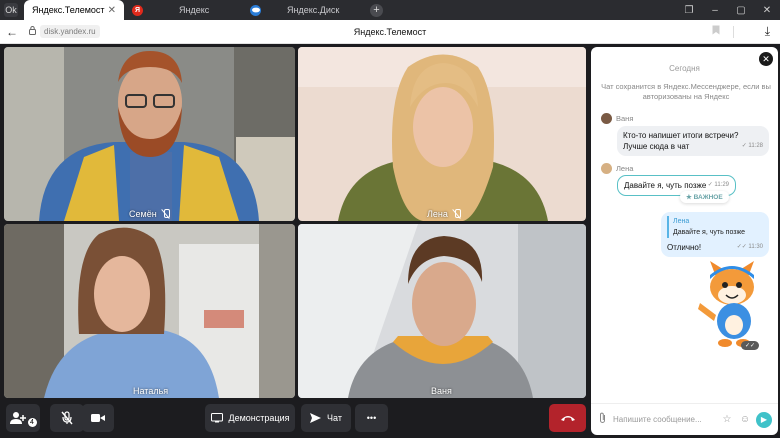  What do you see at coordinates (767, 10) in the screenshot?
I see `close-window-icon: ✕` at bounding box center [767, 10].